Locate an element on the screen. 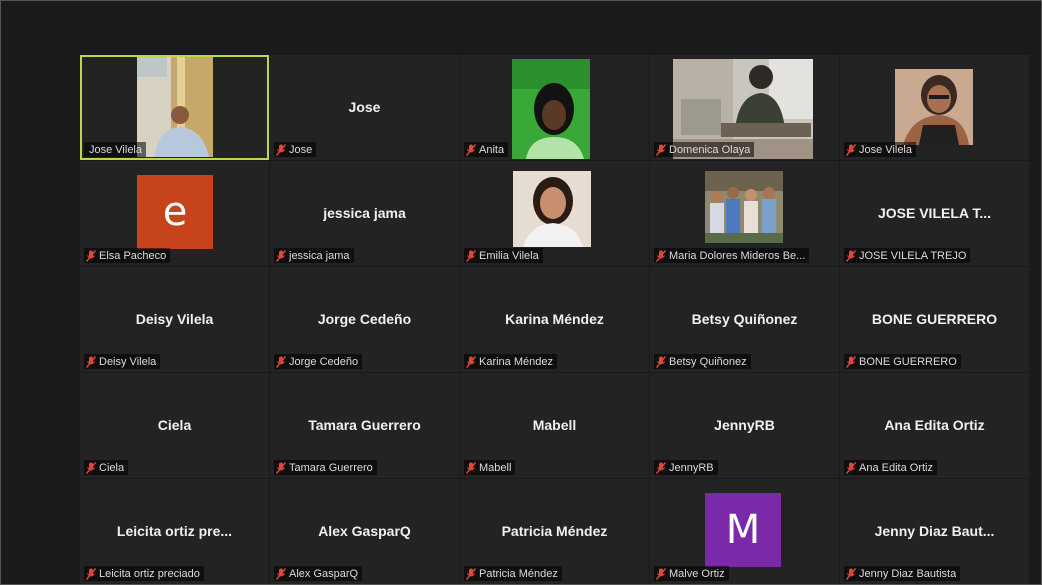  participant-tile: Jenny Diaz Baut... Jenny Diaz Bautista is located at coordinates (934, 531).